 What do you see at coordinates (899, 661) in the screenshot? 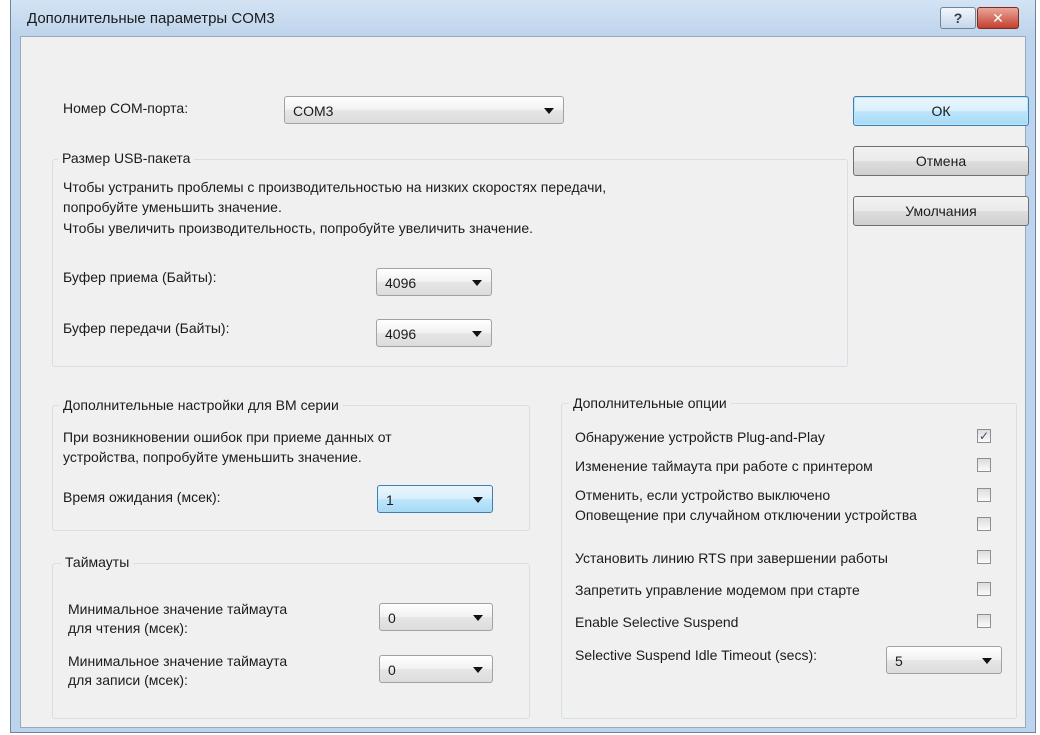
I see `idle-timeout-value: 5` at bounding box center [899, 661].